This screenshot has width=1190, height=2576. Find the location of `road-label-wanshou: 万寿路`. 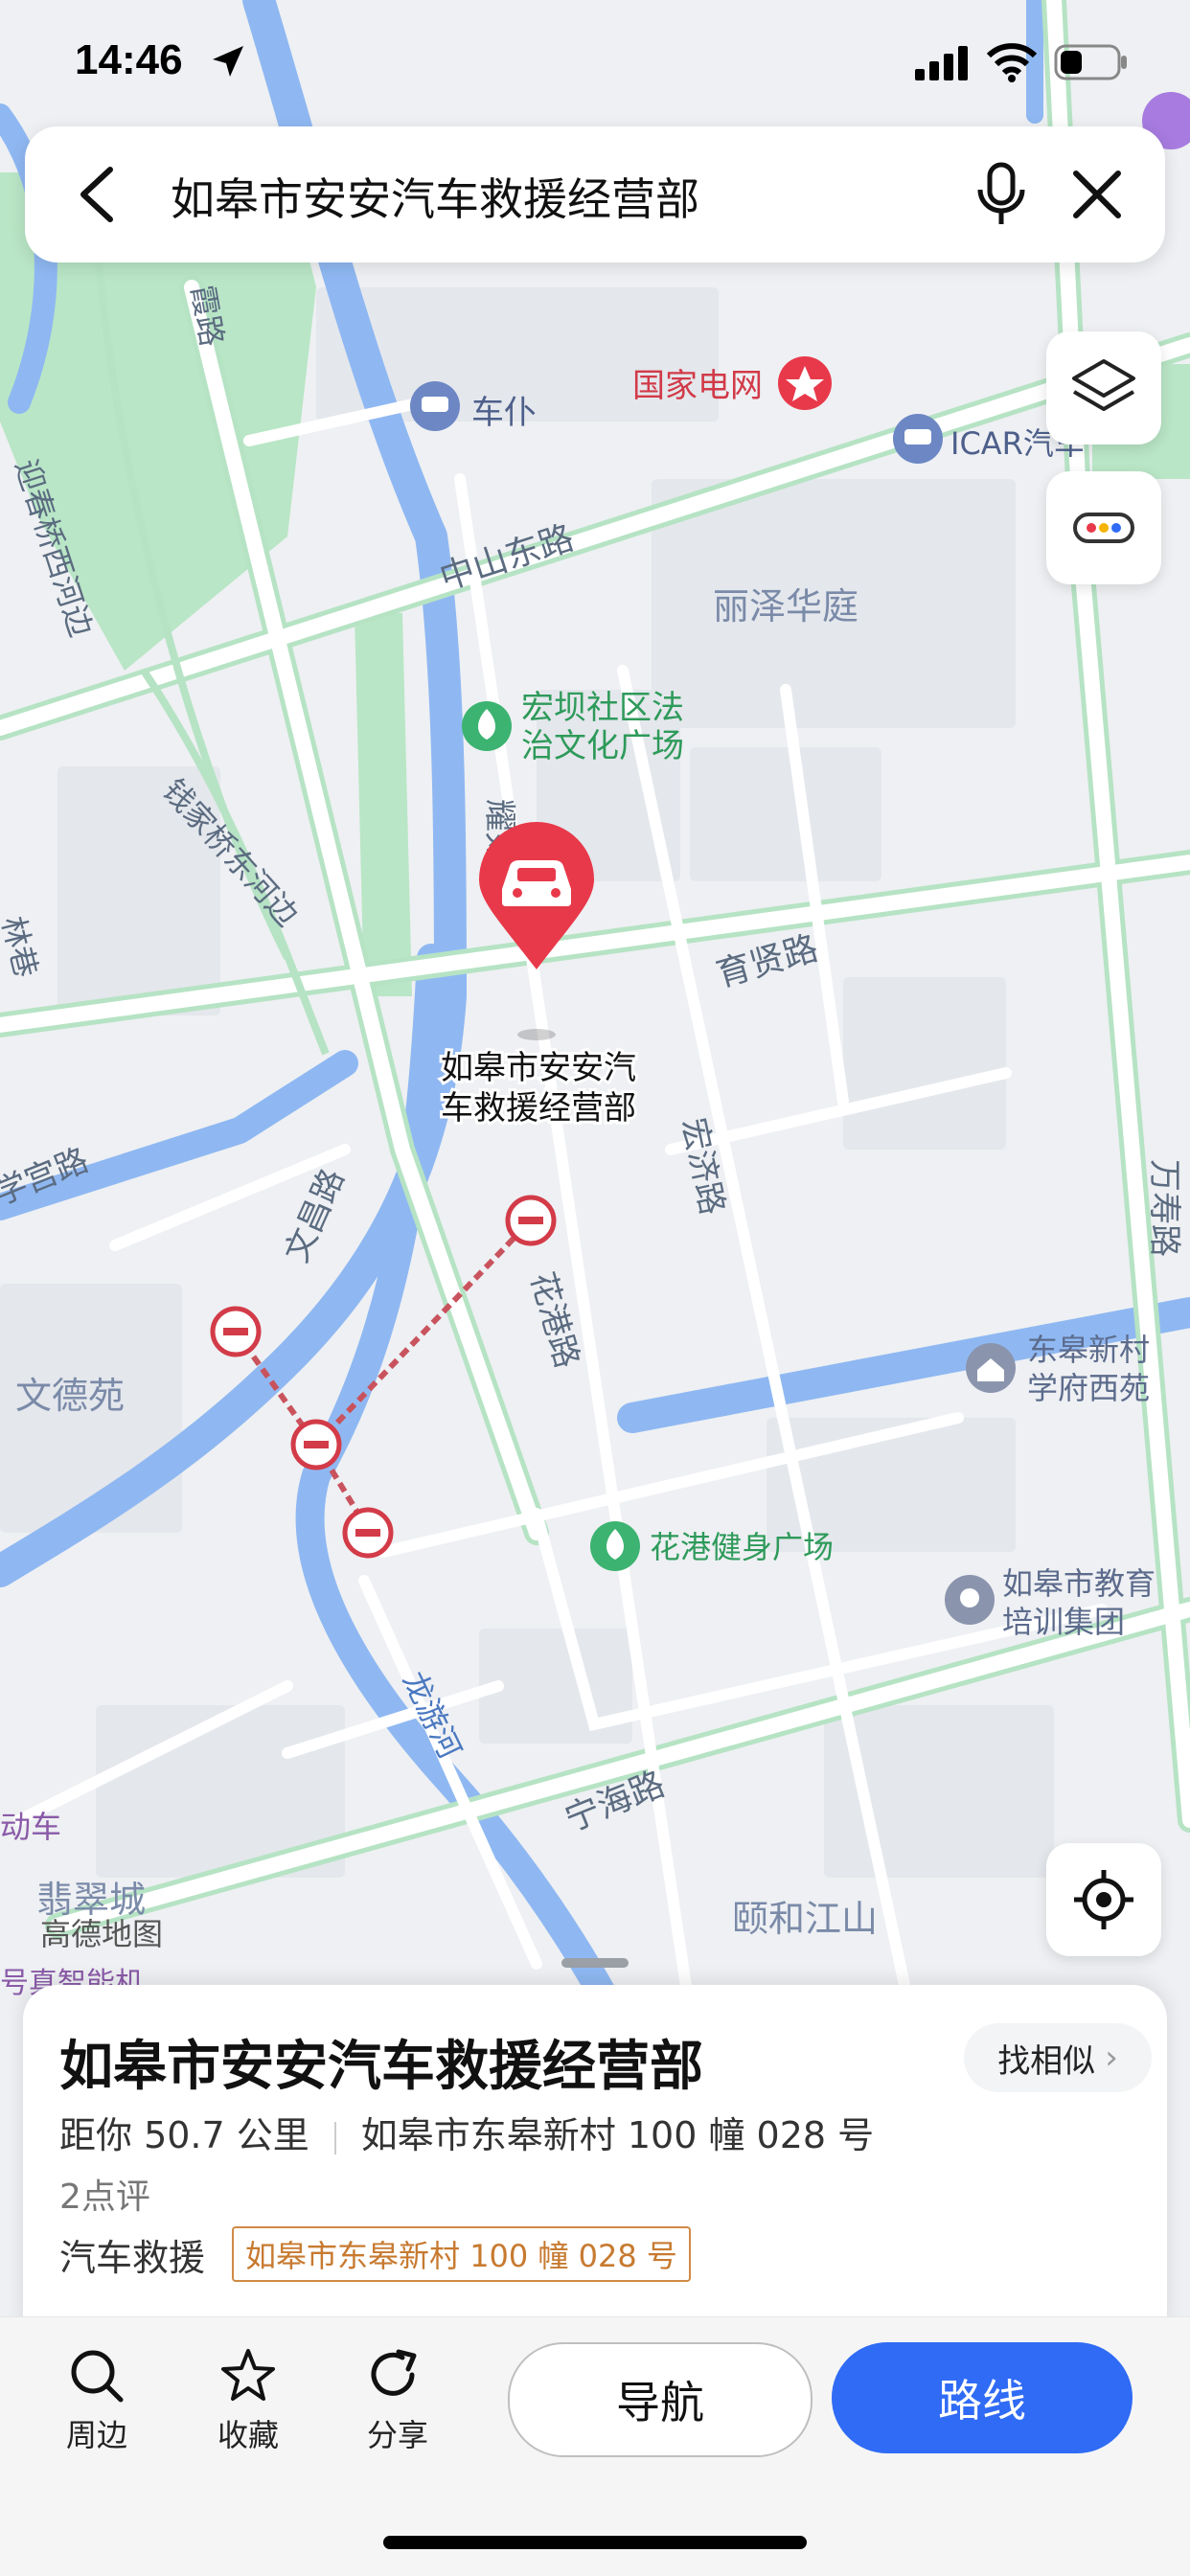

road-label-wanshou: 万寿路 is located at coordinates (1164, 1208).